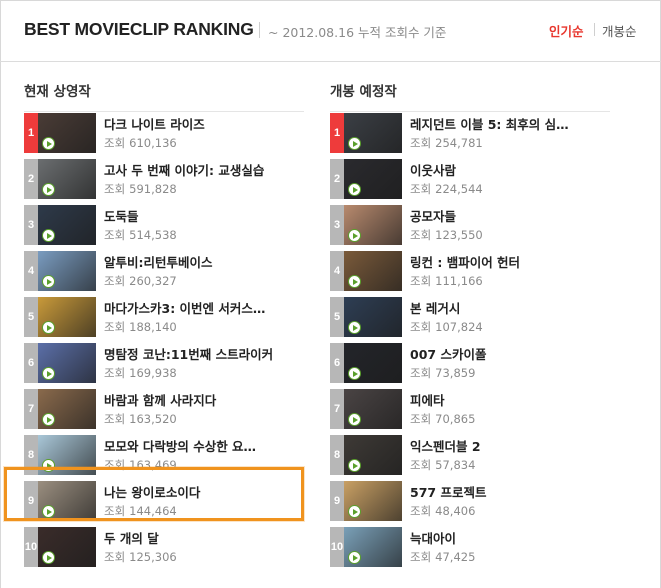 This screenshot has height=588, width=661. Describe the element at coordinates (515, 307) in the screenshot. I see `movie-title: 본 레거시` at that location.